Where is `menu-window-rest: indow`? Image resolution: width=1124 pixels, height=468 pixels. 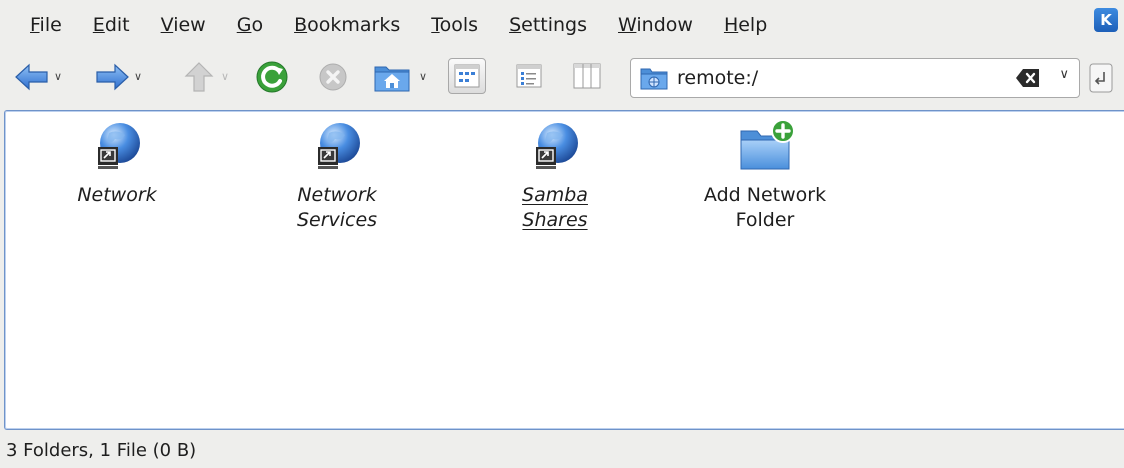 menu-window-rest: indow is located at coordinates (664, 25).